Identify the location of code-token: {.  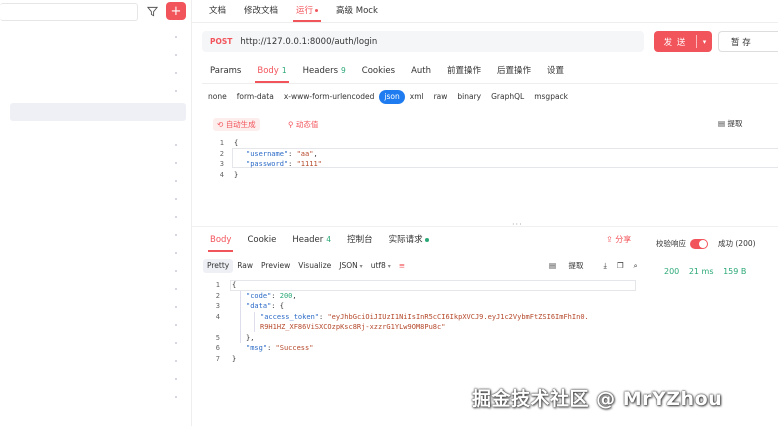
(236, 143).